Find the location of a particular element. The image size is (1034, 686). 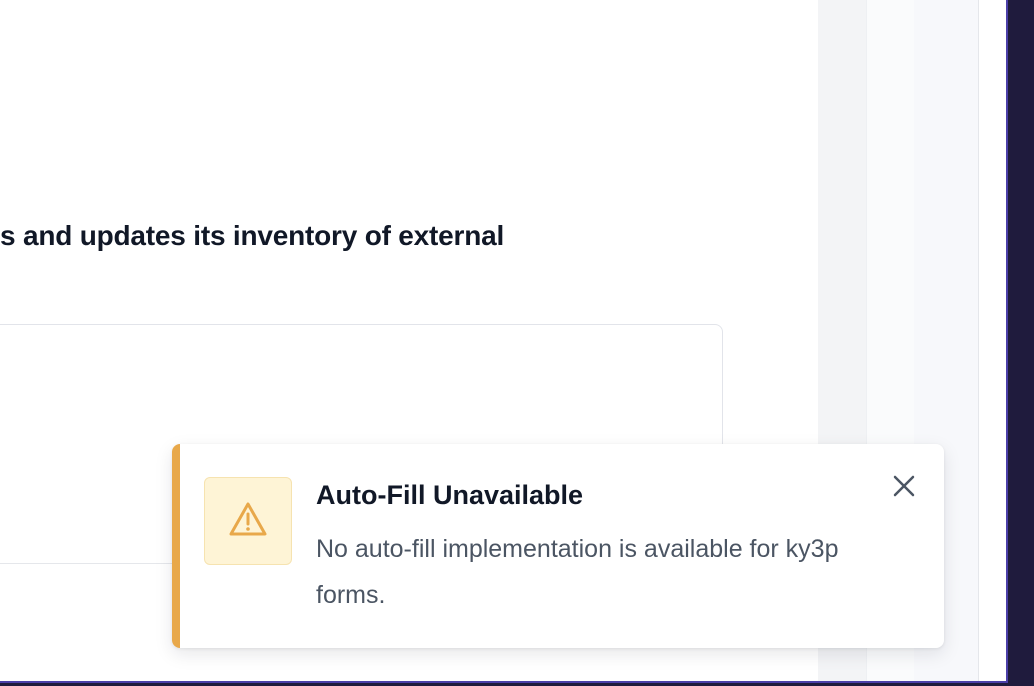

toast-icon-container is located at coordinates (248, 521).